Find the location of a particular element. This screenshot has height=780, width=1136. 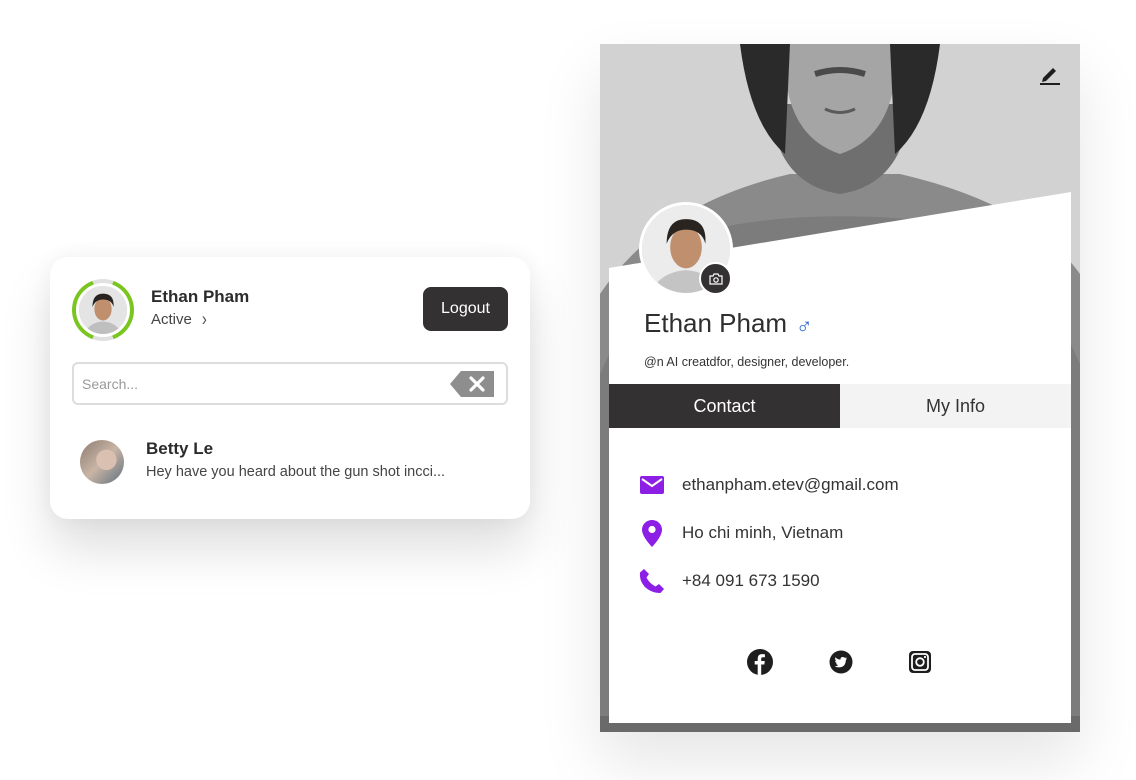

contact-name: Betty Le is located at coordinates (180, 448).